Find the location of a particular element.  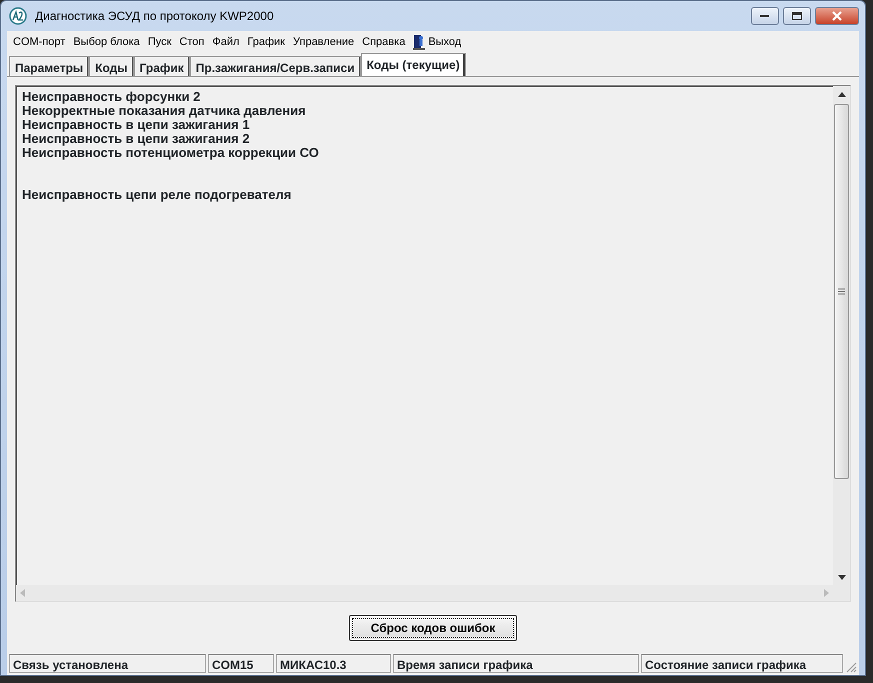

status-panel: Связь установлена is located at coordinates (107, 663).